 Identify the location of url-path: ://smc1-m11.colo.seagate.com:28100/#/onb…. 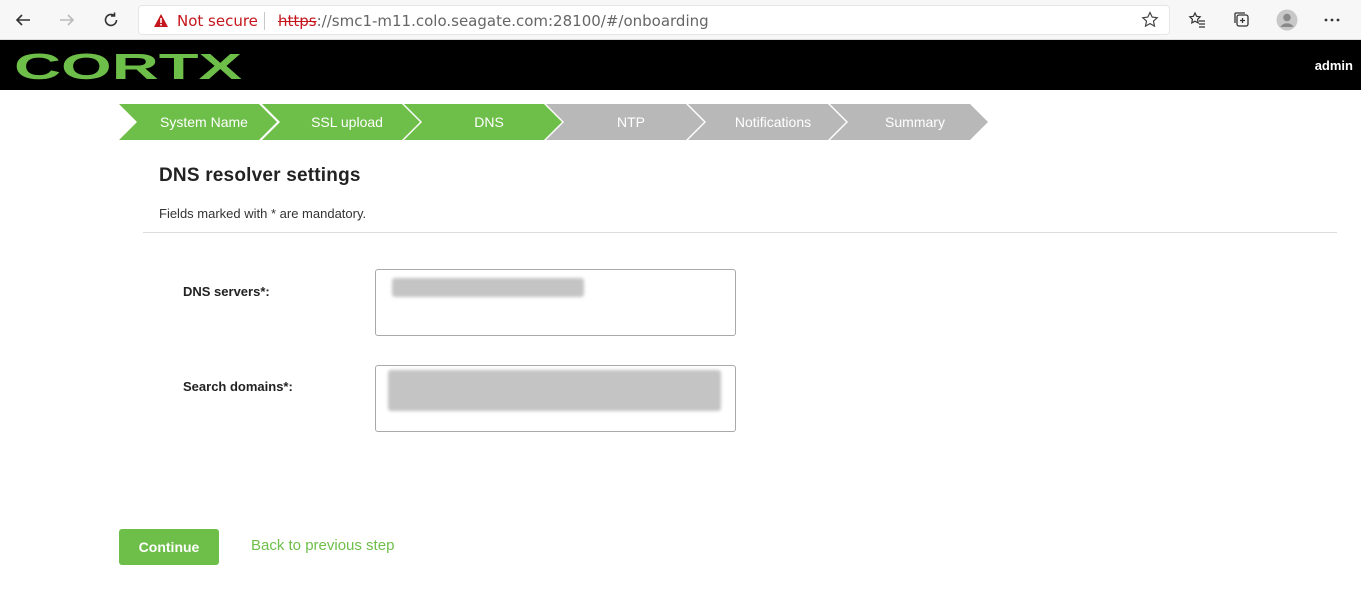
(512, 21).